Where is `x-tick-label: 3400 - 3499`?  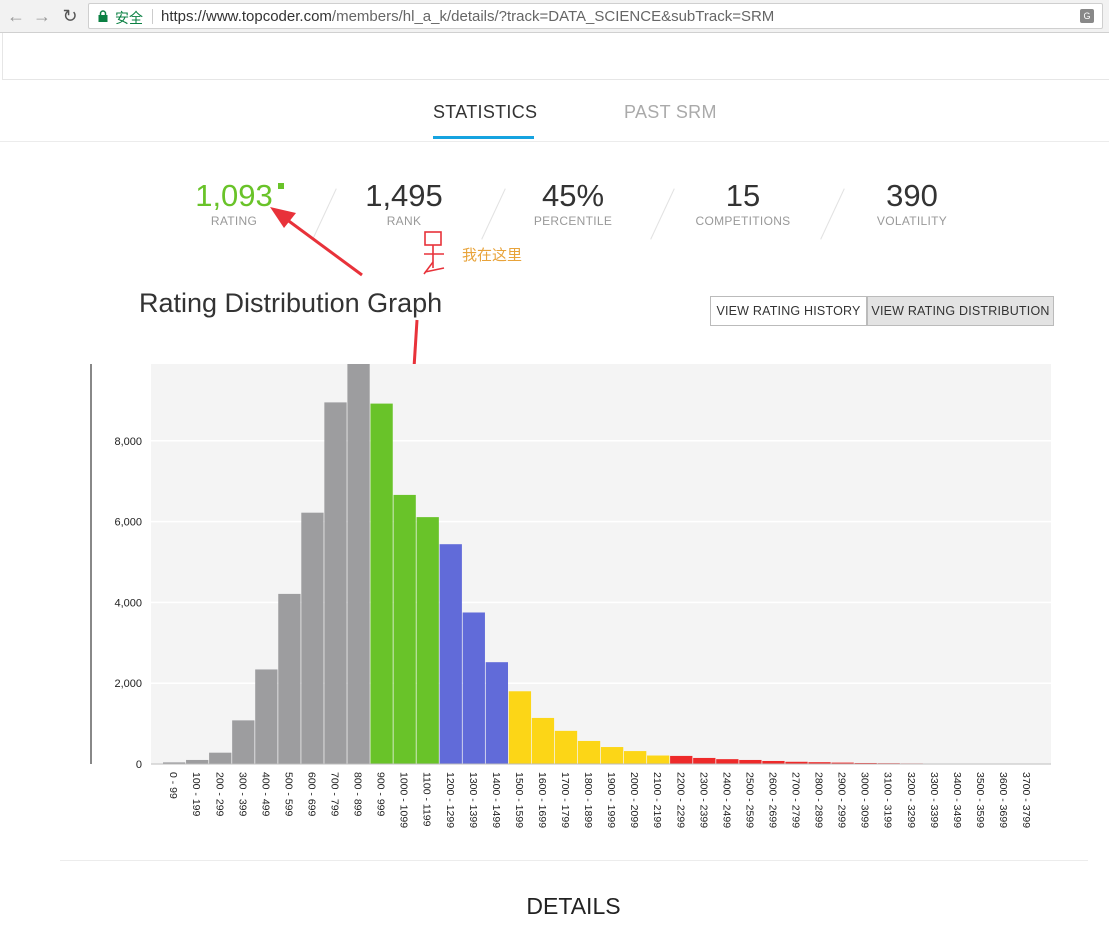
x-tick-label: 3400 - 3499 is located at coordinates (957, 800).